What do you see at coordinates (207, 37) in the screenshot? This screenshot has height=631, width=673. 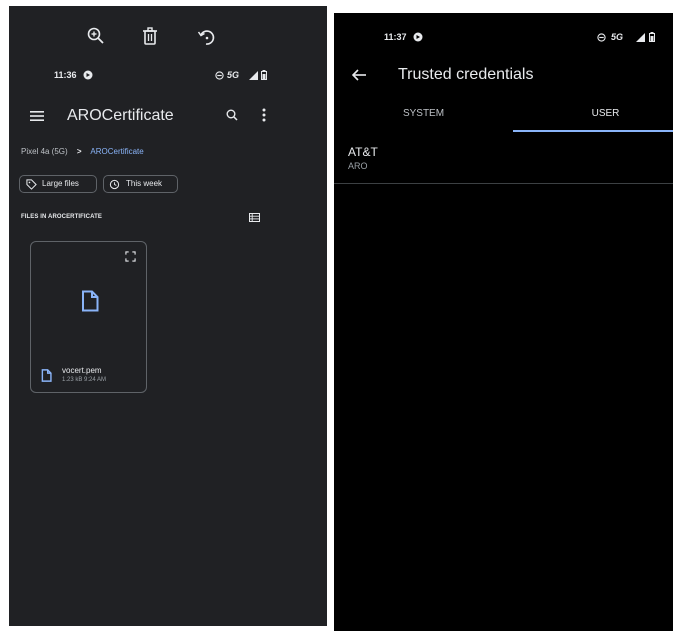 I see `rotate-icon` at bounding box center [207, 37].